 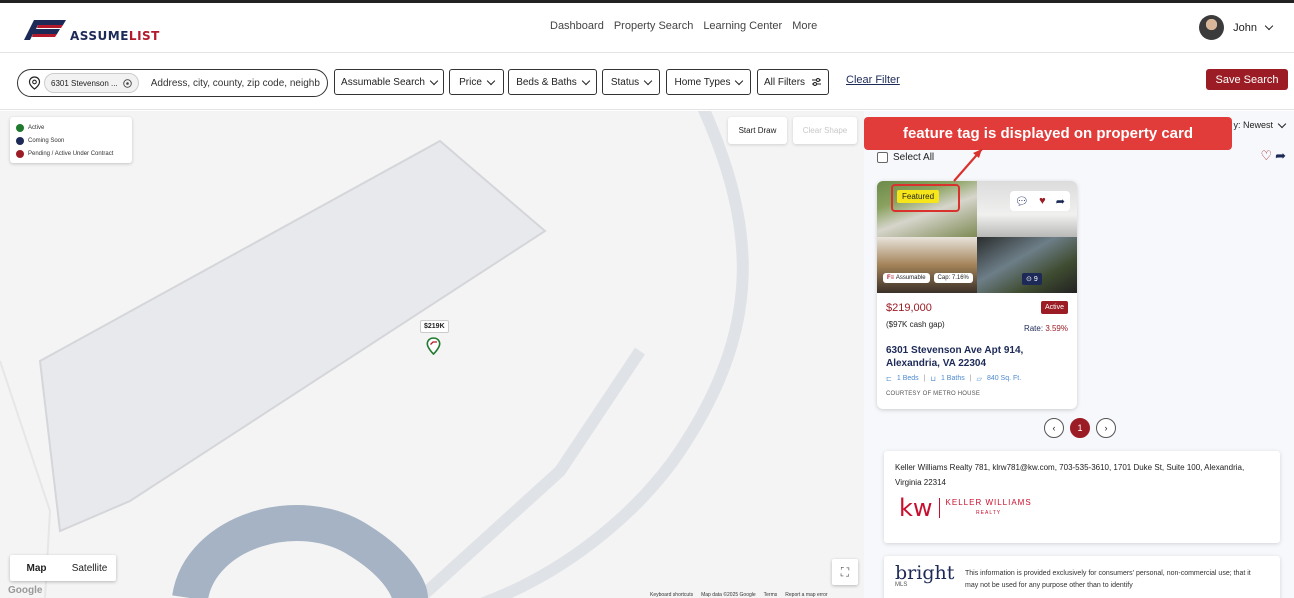 I want to click on logo: ASSUMELIST, so click(x=91, y=28).